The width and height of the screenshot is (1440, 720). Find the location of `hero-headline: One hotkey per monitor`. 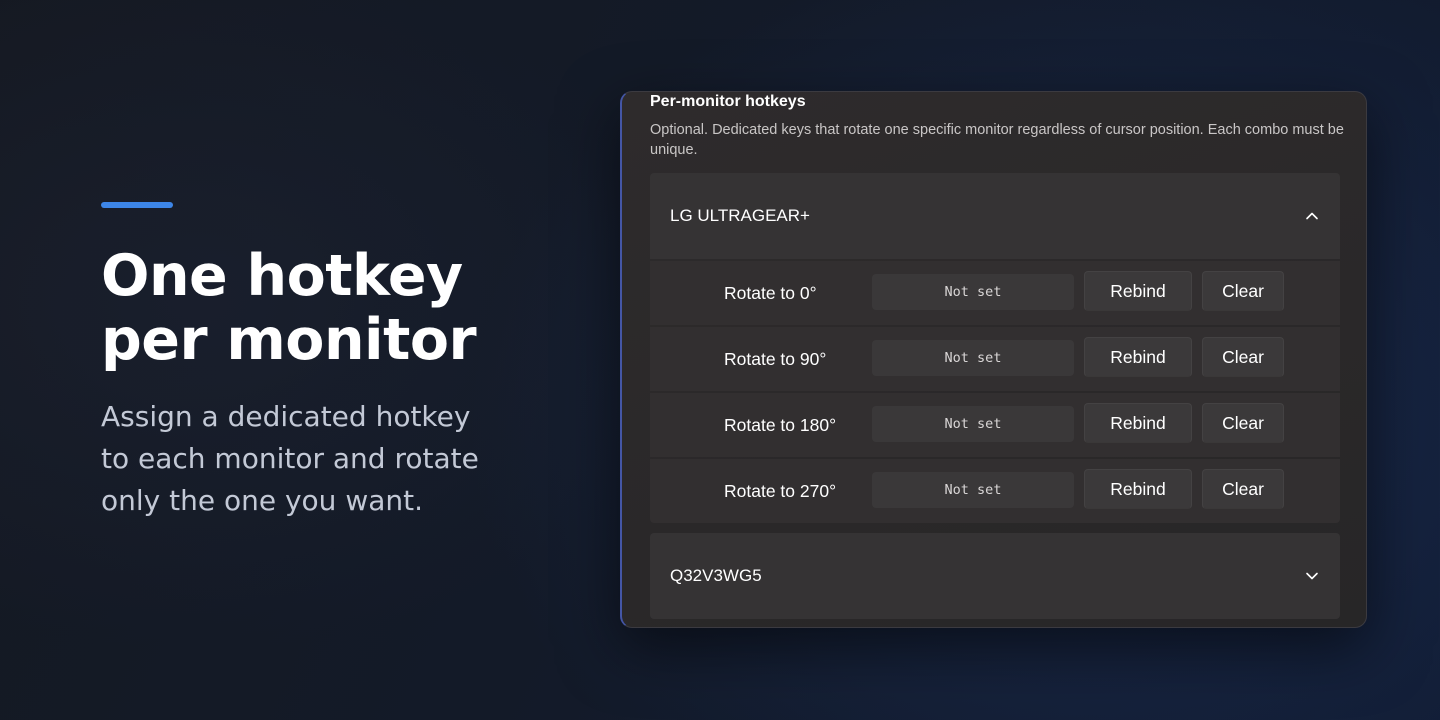

hero-headline: One hotkey per monitor is located at coordinates (289, 308).